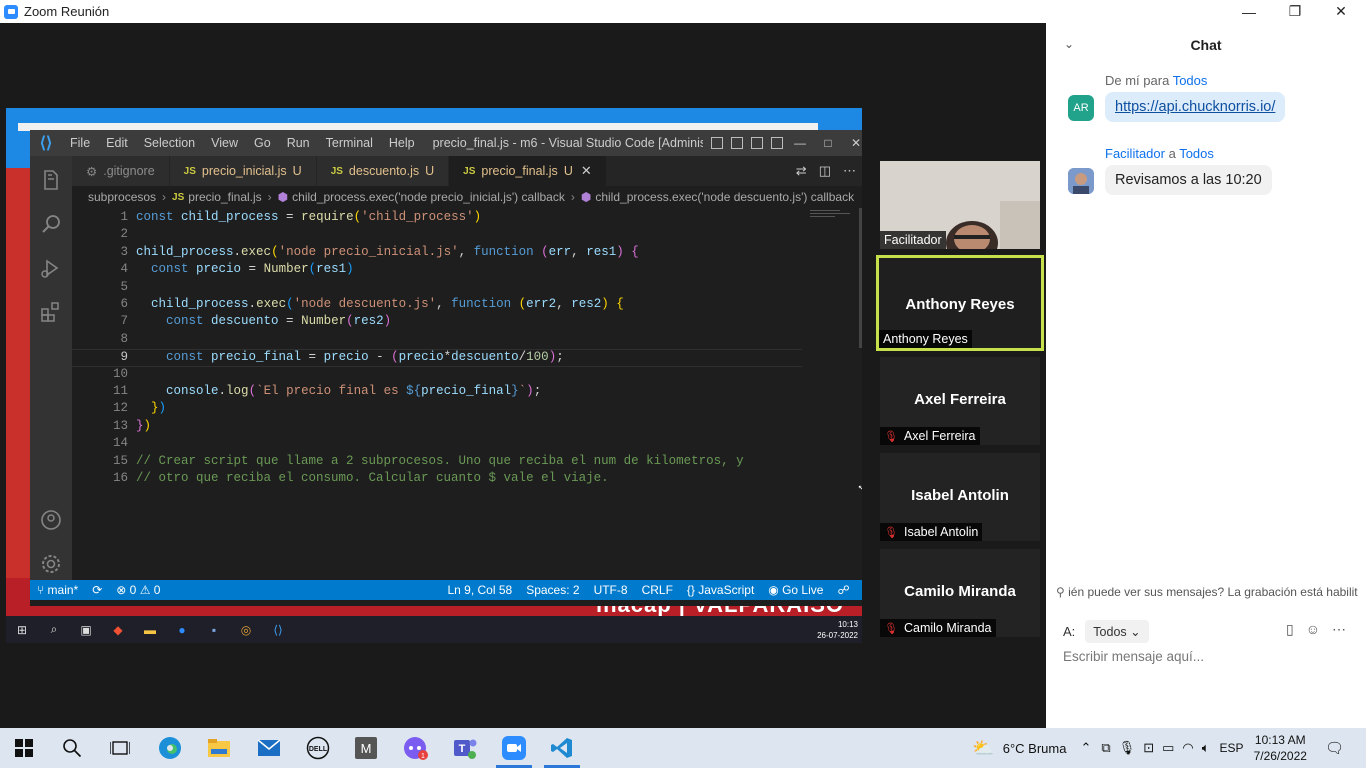  I want to click on more-icon: ⋯, so click(1339, 629).